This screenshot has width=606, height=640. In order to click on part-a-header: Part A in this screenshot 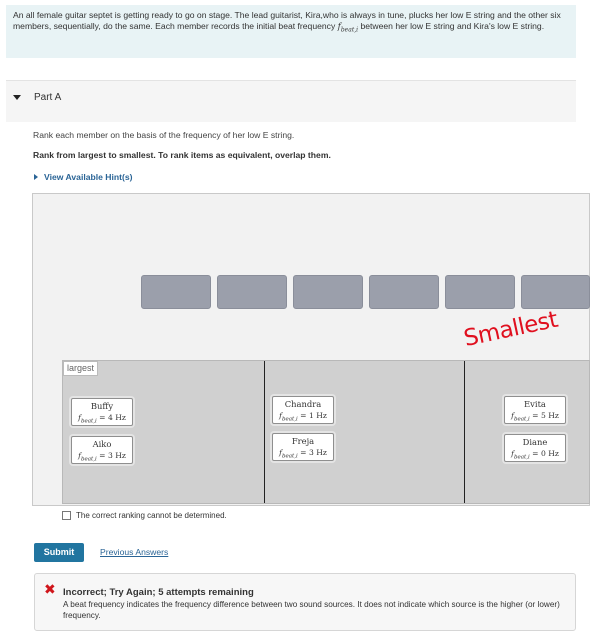, I will do `click(291, 101)`.